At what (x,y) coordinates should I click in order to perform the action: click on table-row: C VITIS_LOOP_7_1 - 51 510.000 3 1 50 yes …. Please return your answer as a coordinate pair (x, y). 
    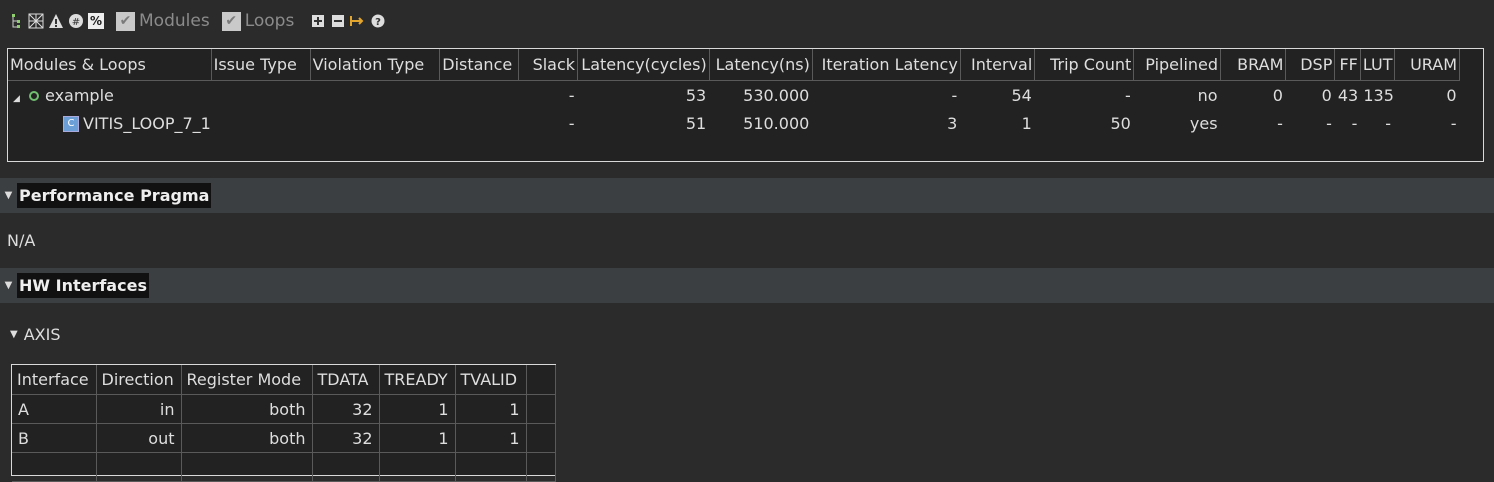
    Looking at the image, I should click on (734, 123).